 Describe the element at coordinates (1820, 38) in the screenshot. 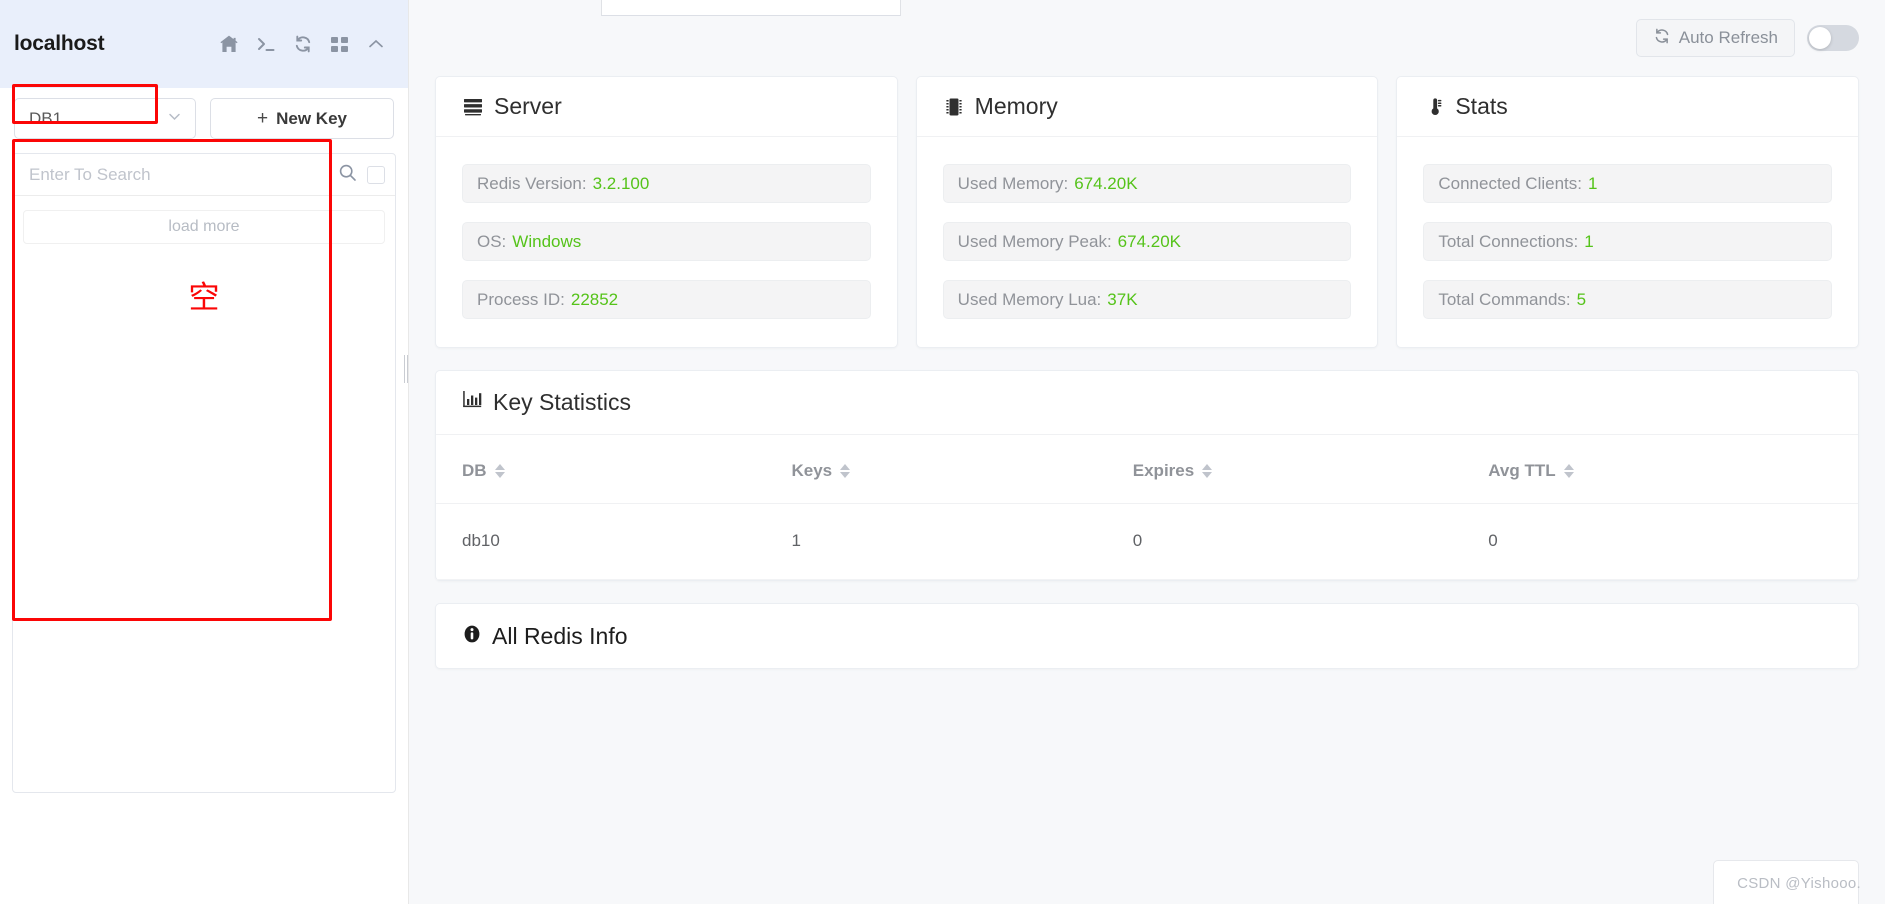

I see `toggle-knob` at that location.